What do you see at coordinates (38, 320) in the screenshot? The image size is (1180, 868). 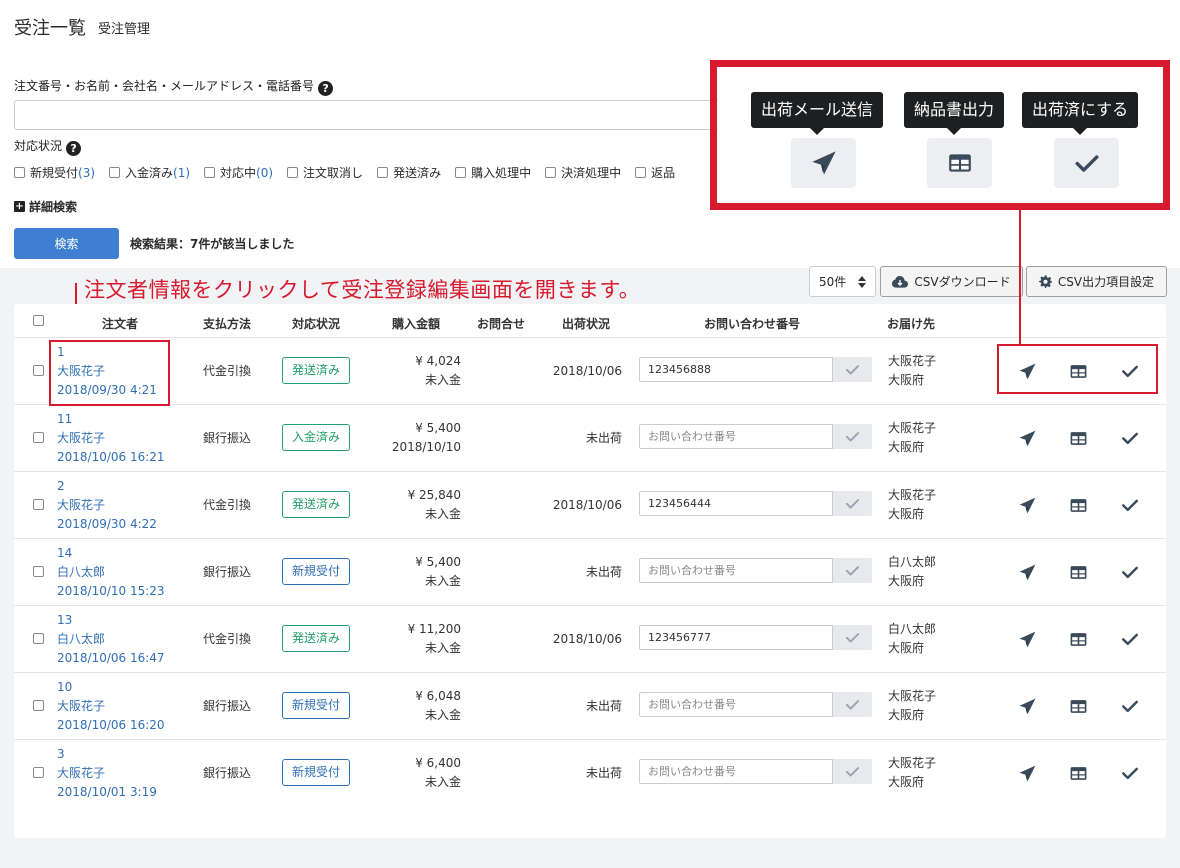 I see `select-all-checkbox` at bounding box center [38, 320].